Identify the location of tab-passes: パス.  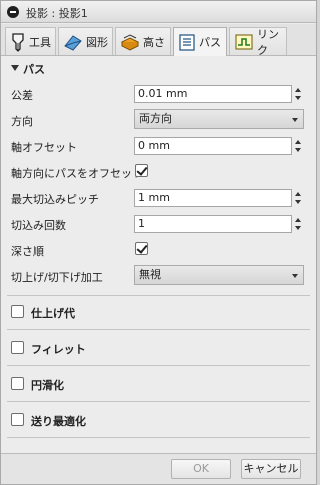
(200, 41).